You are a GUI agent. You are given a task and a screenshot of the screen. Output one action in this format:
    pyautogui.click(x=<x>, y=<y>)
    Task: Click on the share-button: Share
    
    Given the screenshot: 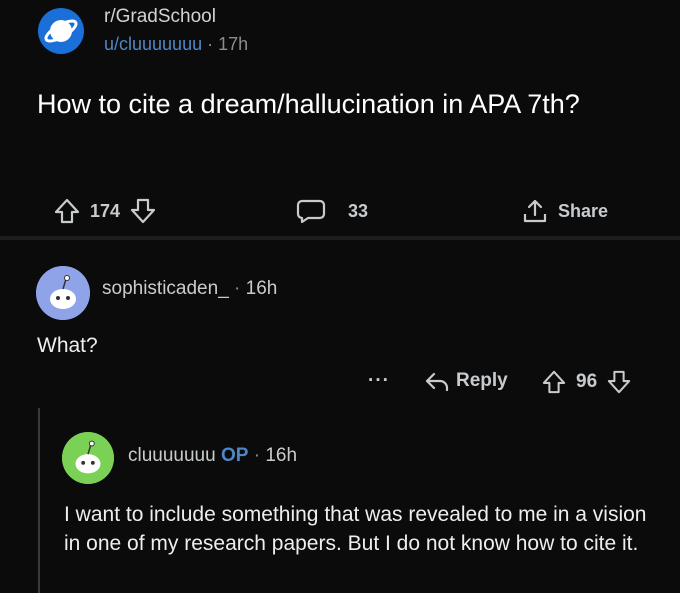 What is the action you would take?
    pyautogui.click(x=565, y=211)
    